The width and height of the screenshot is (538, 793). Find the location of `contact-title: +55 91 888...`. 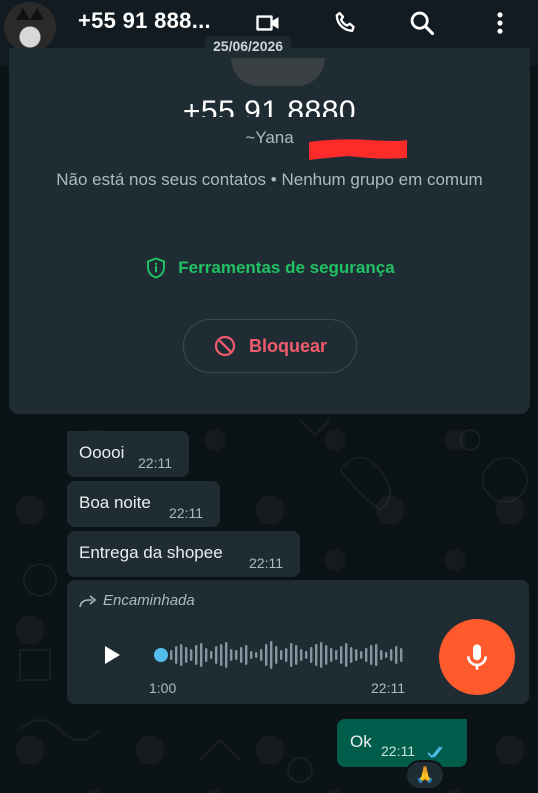

contact-title: +55 91 888... is located at coordinates (144, 21).